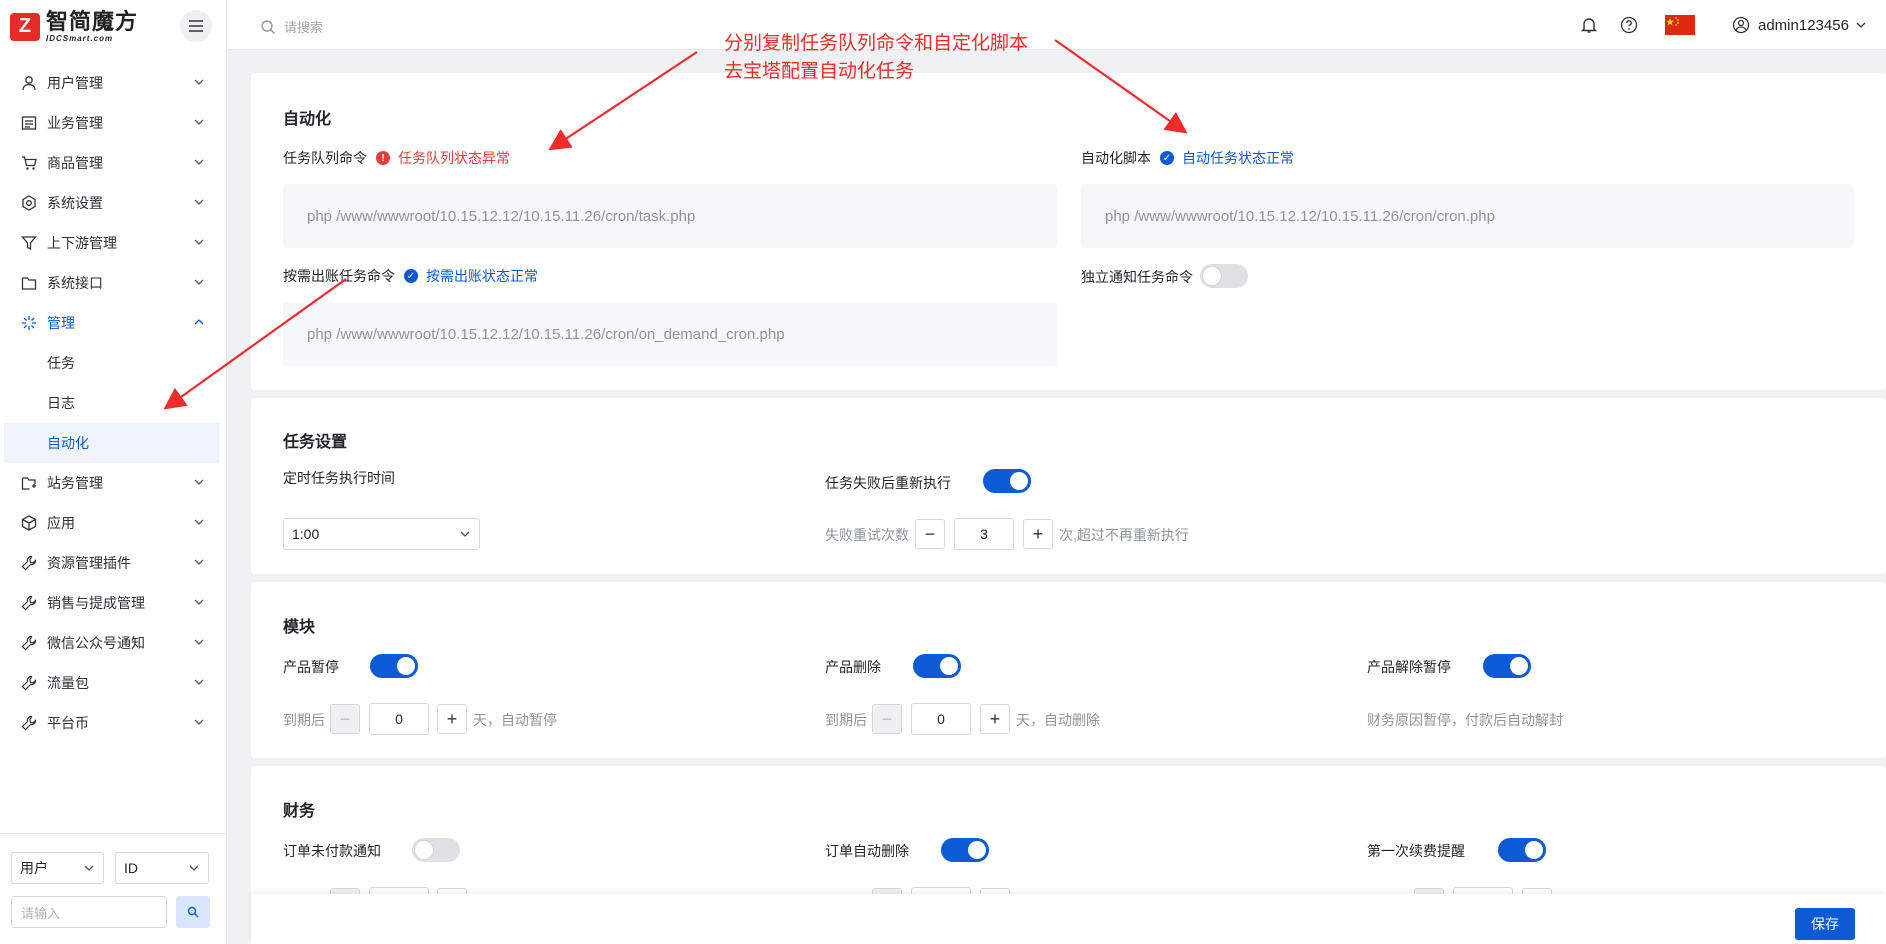 This screenshot has width=1886, height=944. I want to click on auto-delete-toggle, so click(965, 850).